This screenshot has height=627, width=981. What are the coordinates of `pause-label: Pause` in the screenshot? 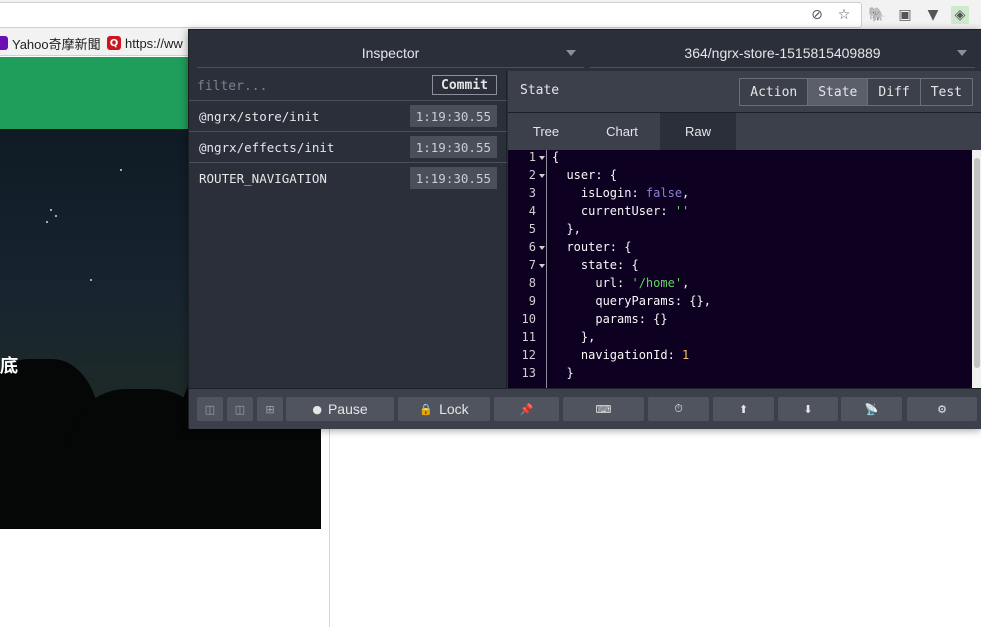 It's located at (347, 409).